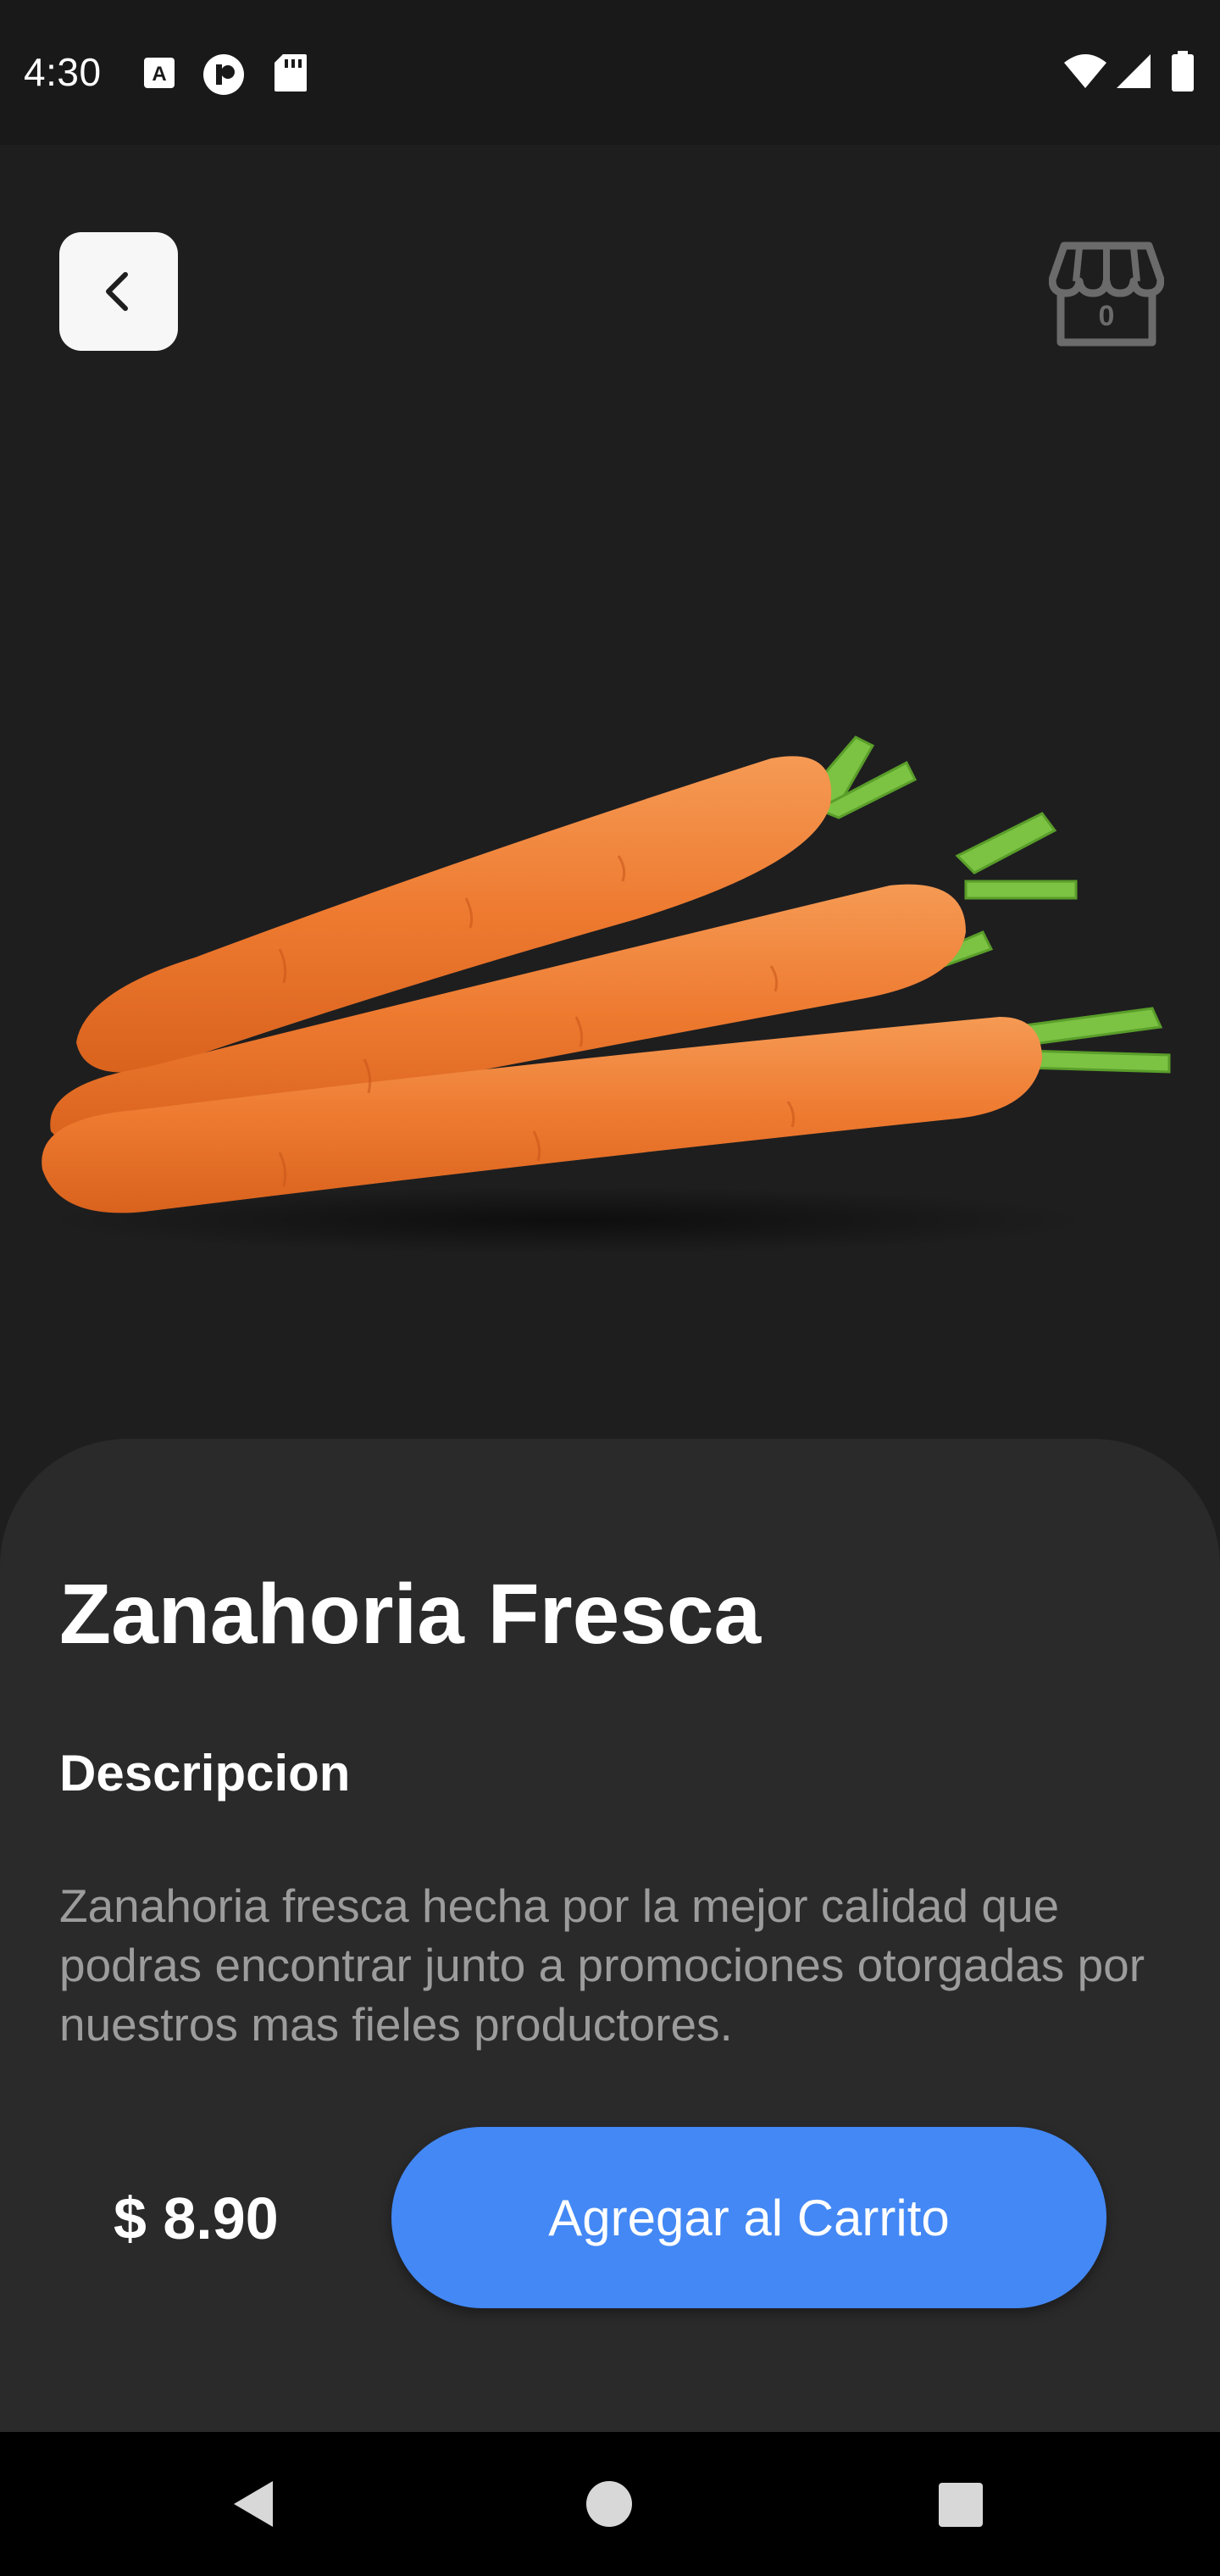 This screenshot has height=2576, width=1220. I want to click on back-button, so click(118, 291).